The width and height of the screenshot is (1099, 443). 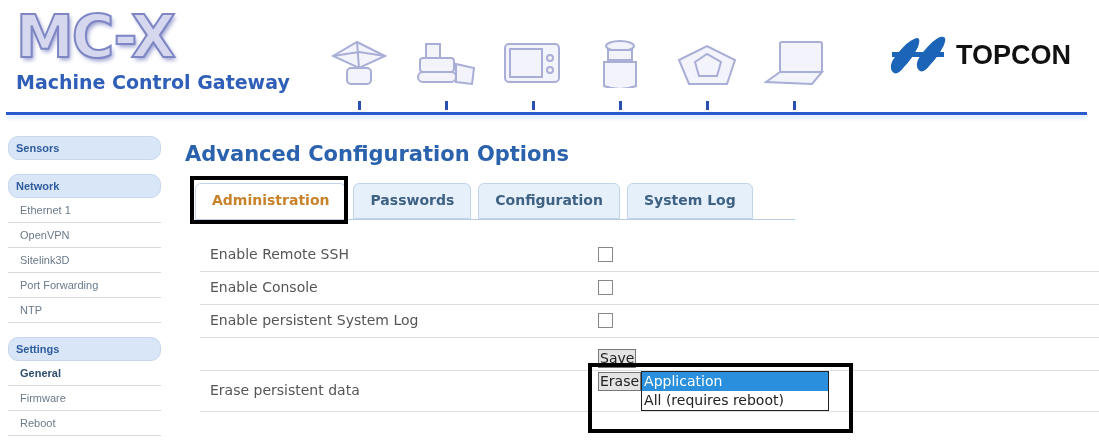 What do you see at coordinates (794, 63) in the screenshot?
I see `laptop-icon` at bounding box center [794, 63].